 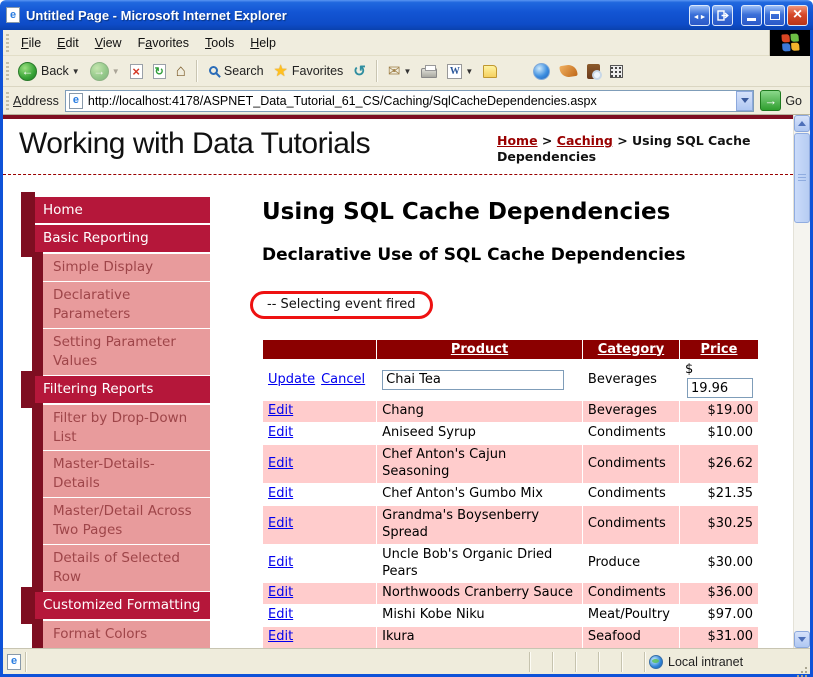 I want to click on menu-favorites: Favorites, so click(x=163, y=43).